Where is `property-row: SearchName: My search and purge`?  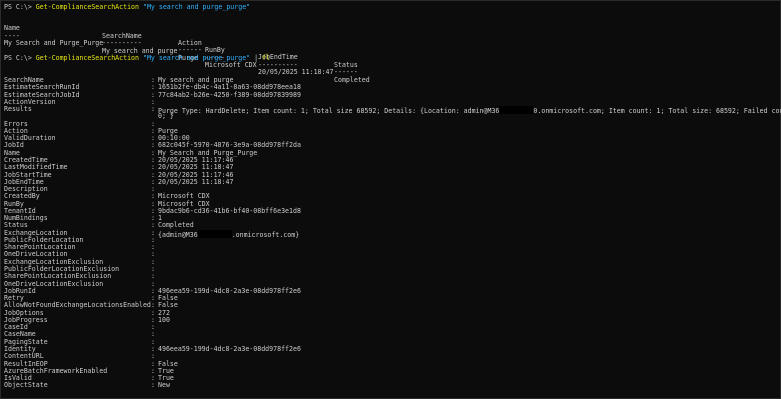 property-row: SearchName: My search and purge is located at coordinates (389, 80).